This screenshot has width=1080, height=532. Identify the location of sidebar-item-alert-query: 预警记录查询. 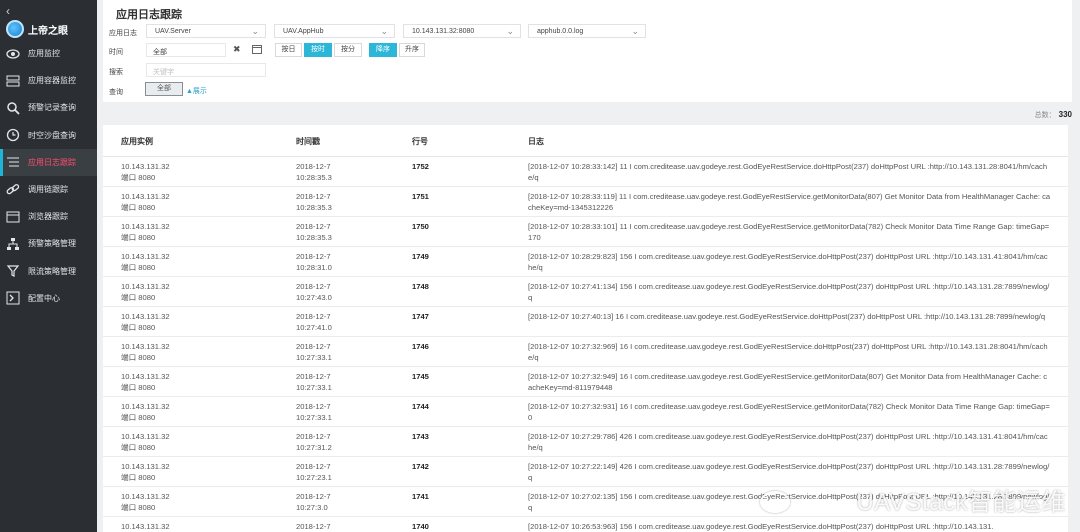
(48, 107).